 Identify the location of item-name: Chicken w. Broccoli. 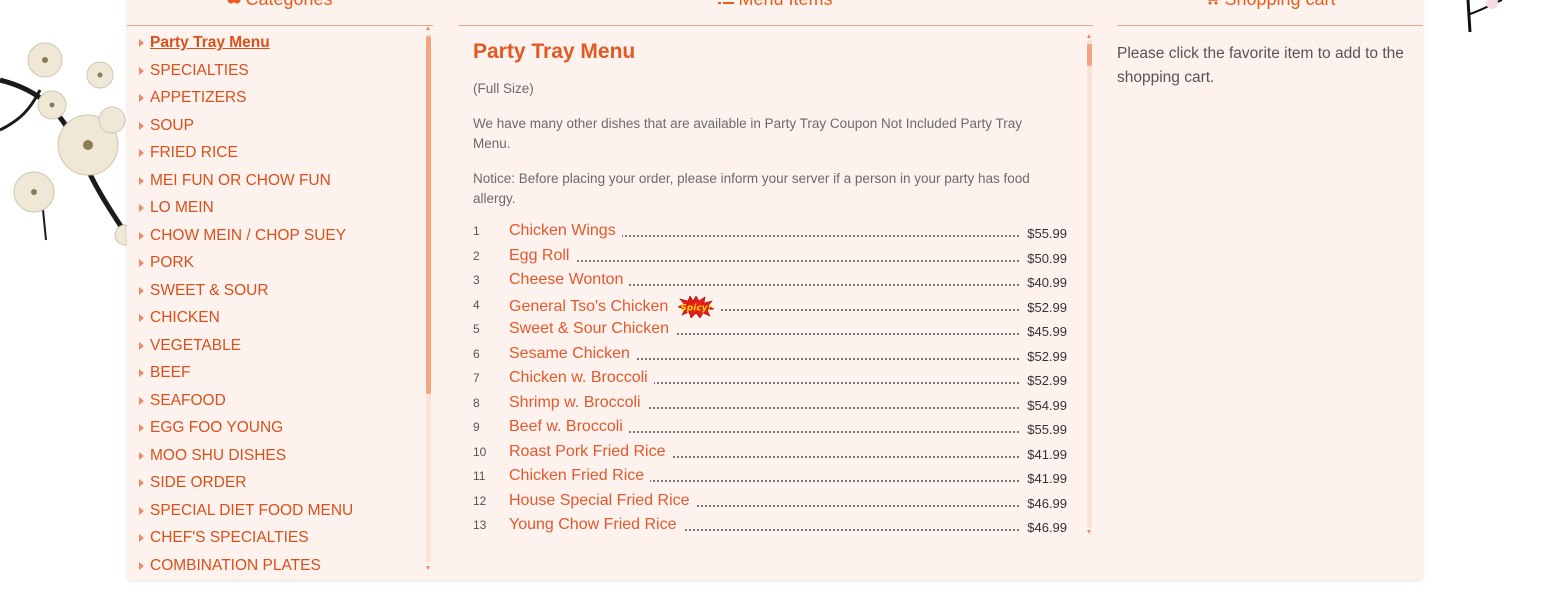
(581, 378).